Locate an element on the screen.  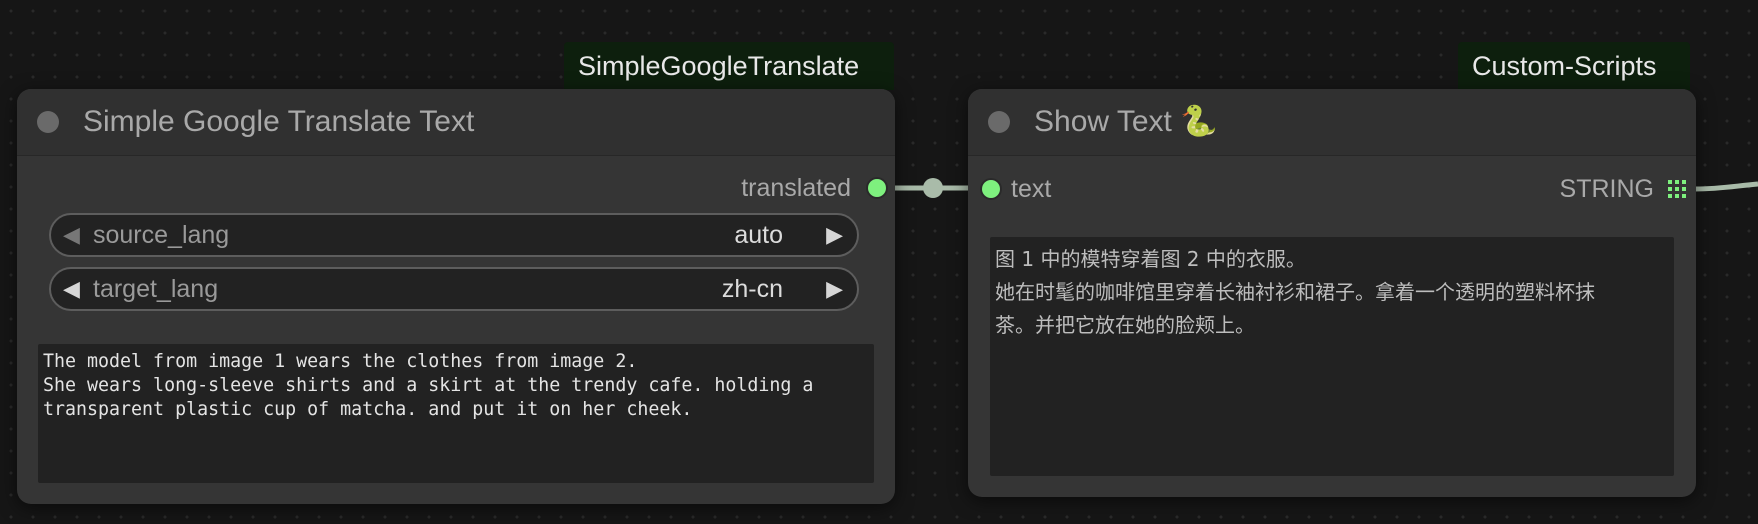
output-list-grid-icon is located at coordinates (1677, 189).